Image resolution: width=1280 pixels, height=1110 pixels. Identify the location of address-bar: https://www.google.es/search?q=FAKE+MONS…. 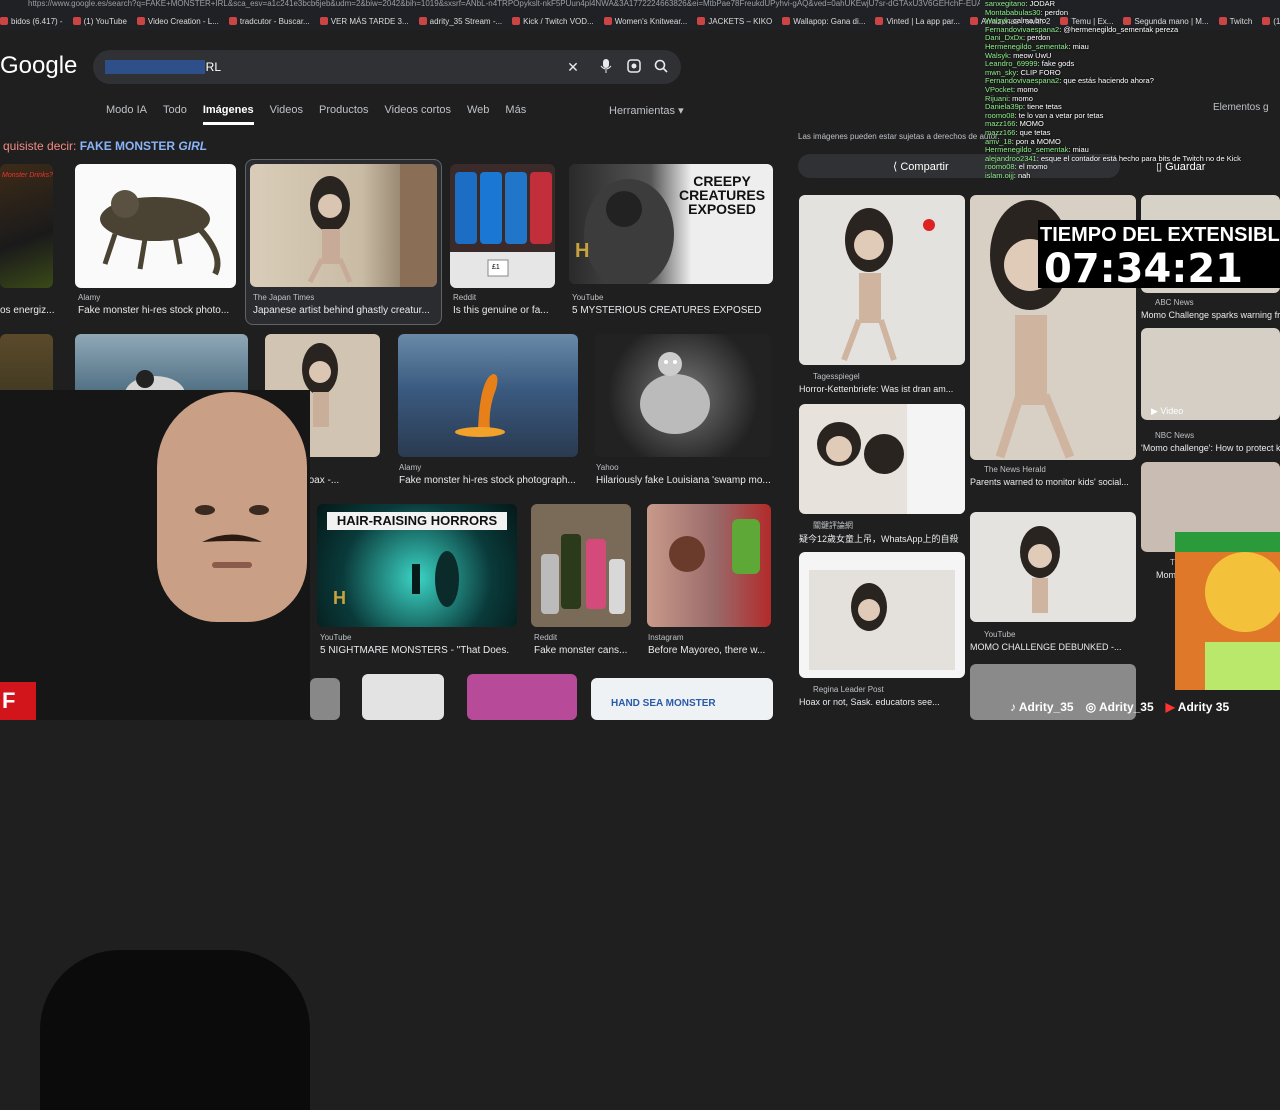
(490, 4).